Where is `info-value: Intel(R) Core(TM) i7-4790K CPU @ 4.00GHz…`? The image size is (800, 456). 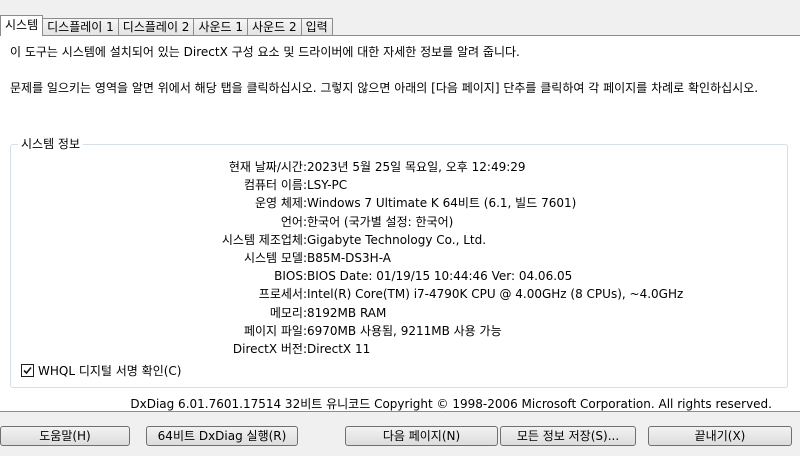
info-value: Intel(R) Core(TM) i7-4790K CPU @ 4.00GHz… is located at coordinates (495, 294).